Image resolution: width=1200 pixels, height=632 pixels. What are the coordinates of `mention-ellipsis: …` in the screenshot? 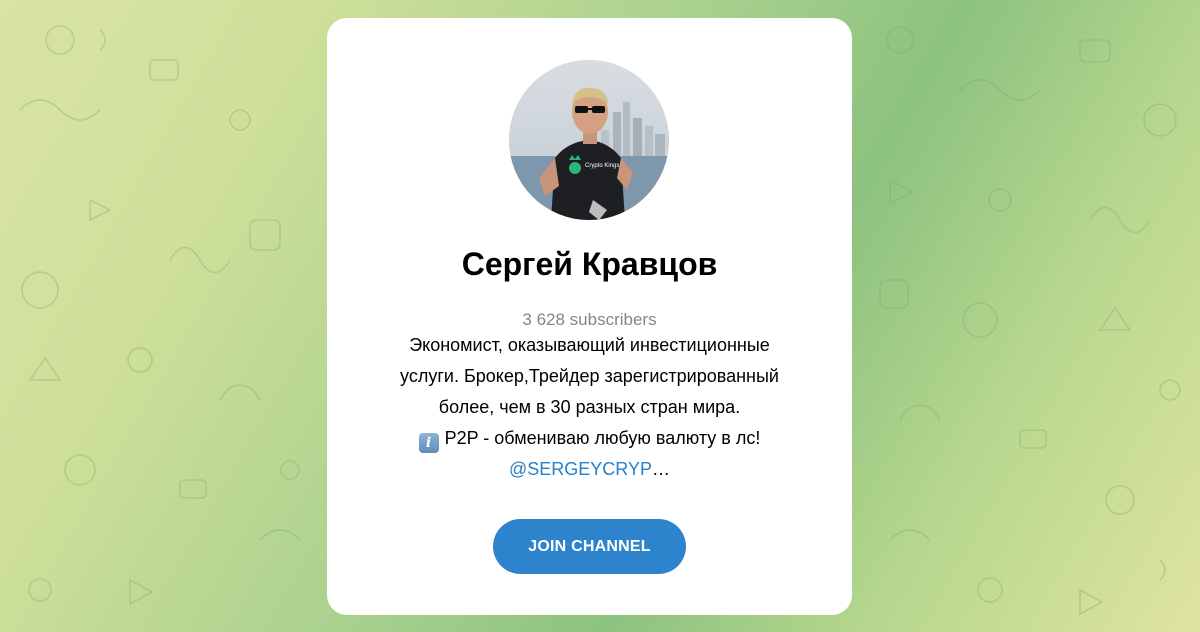 It's located at (660, 469).